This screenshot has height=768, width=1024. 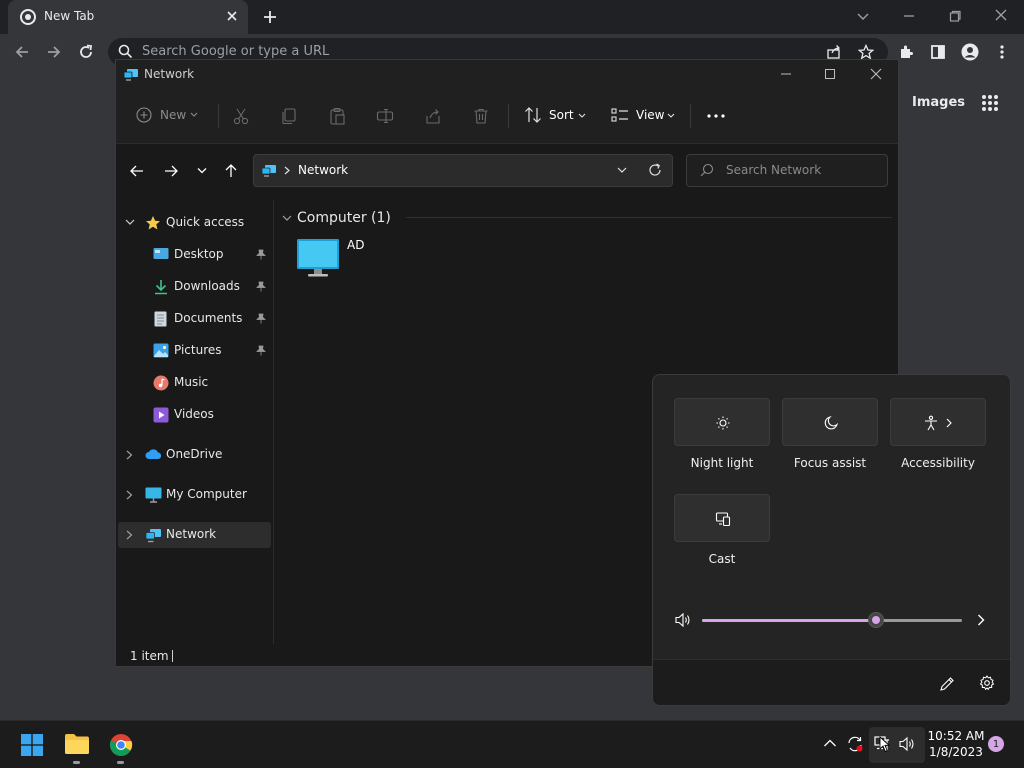 What do you see at coordinates (855, 744) in the screenshot?
I see `sync-icon` at bounding box center [855, 744].